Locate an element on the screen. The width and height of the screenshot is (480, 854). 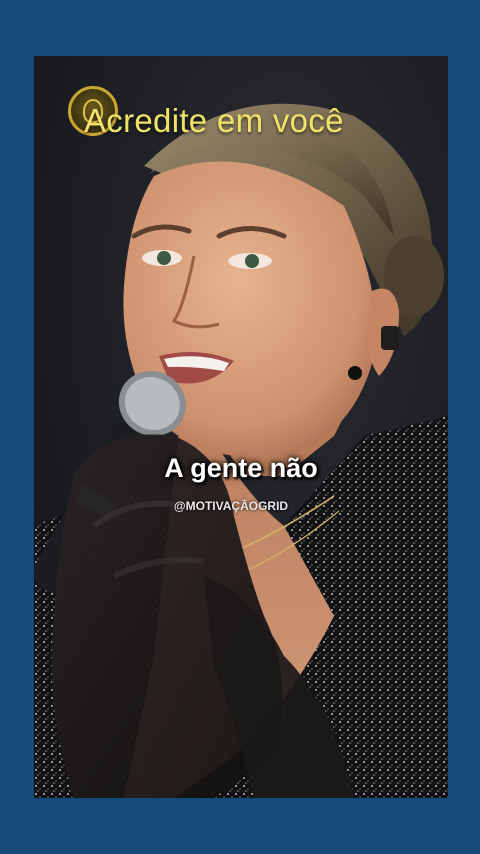
subtitle-caption: A gente não is located at coordinates (241, 468).